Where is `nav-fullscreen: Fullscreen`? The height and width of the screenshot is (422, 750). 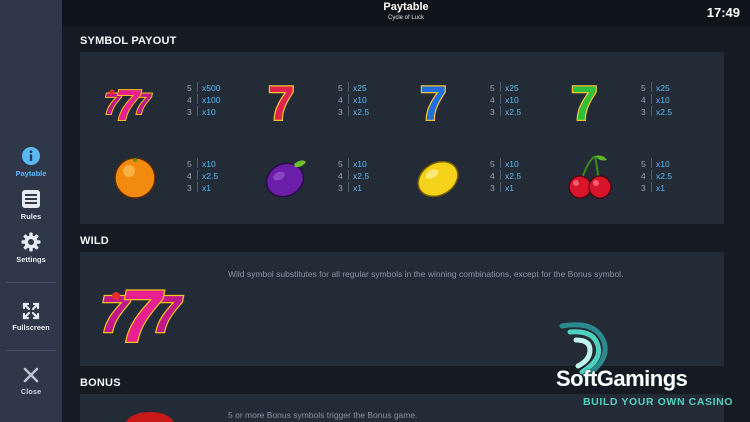
nav-fullscreen: Fullscreen is located at coordinates (31, 317).